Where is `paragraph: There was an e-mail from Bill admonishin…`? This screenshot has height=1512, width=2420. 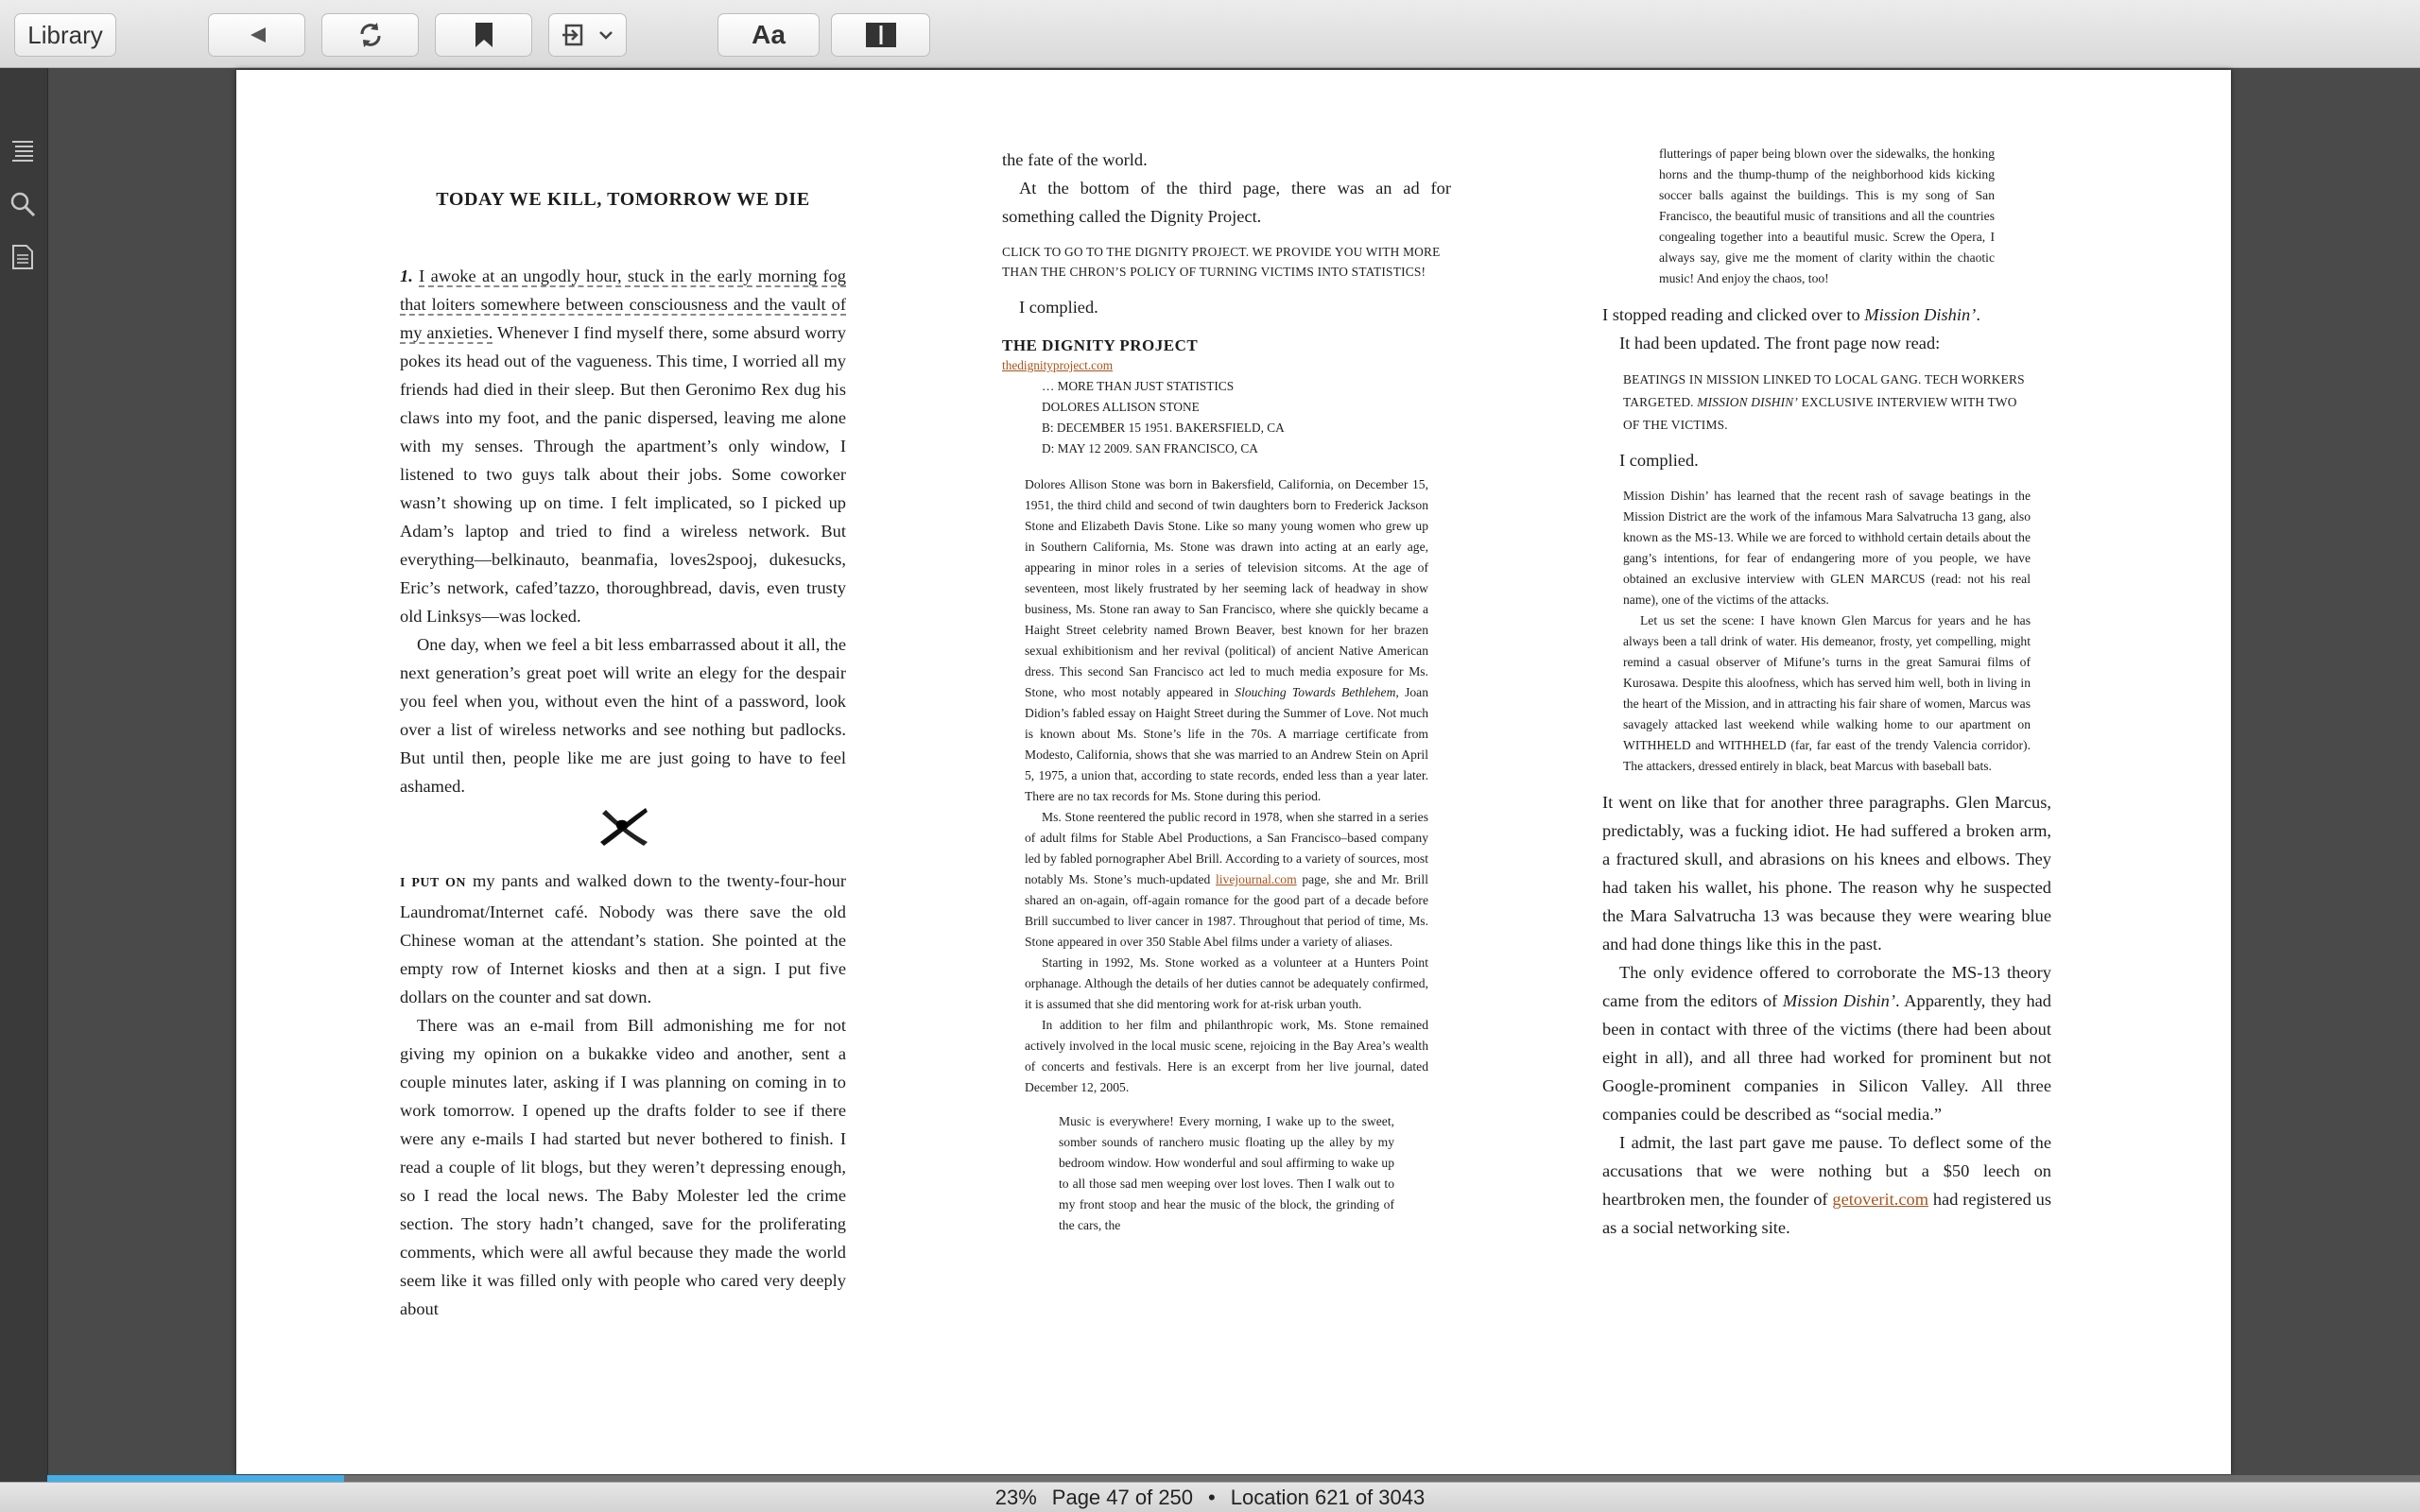 paragraph: There was an e-mail from Bill admonishin… is located at coordinates (623, 1167).